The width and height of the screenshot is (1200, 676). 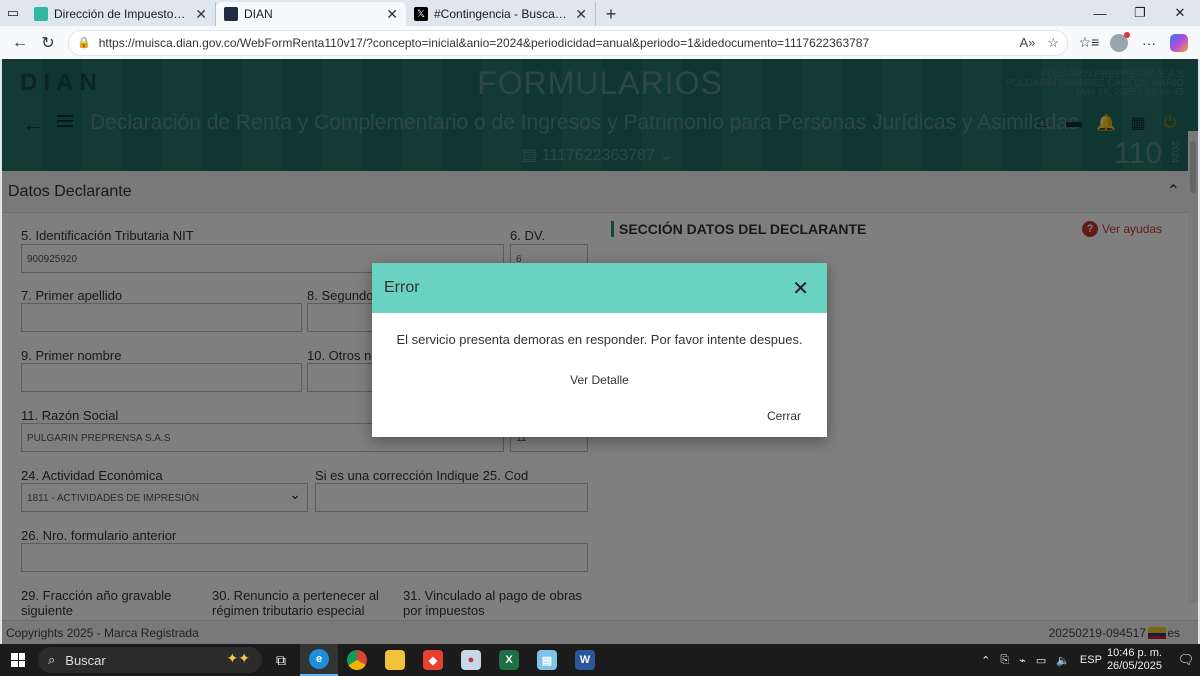 I want to click on favorite-star-icon: ☆, so click(x=1053, y=43).